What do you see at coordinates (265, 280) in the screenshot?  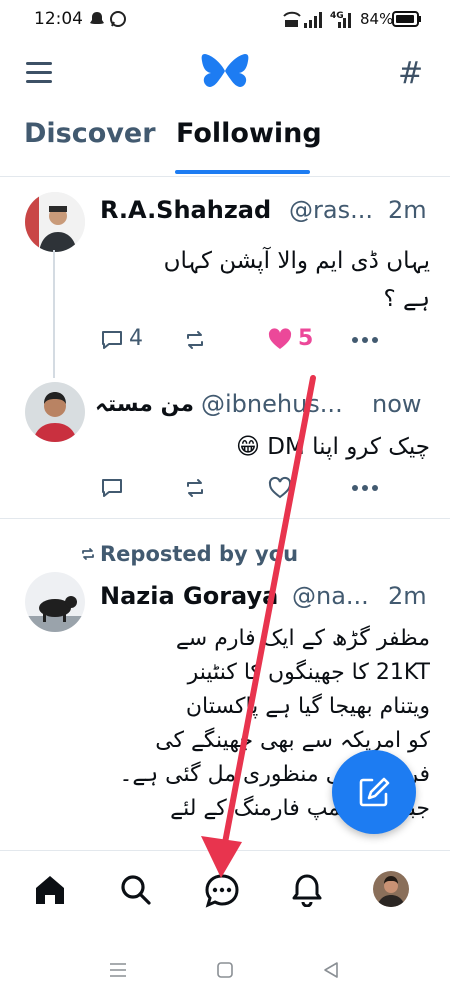 I see `post-text: یہاں ڈی ایم والا آپشن کہاں ہے ؟` at bounding box center [265, 280].